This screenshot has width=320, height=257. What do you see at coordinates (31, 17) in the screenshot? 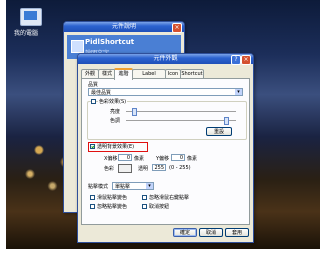
I see `computer-icon` at bounding box center [31, 17].